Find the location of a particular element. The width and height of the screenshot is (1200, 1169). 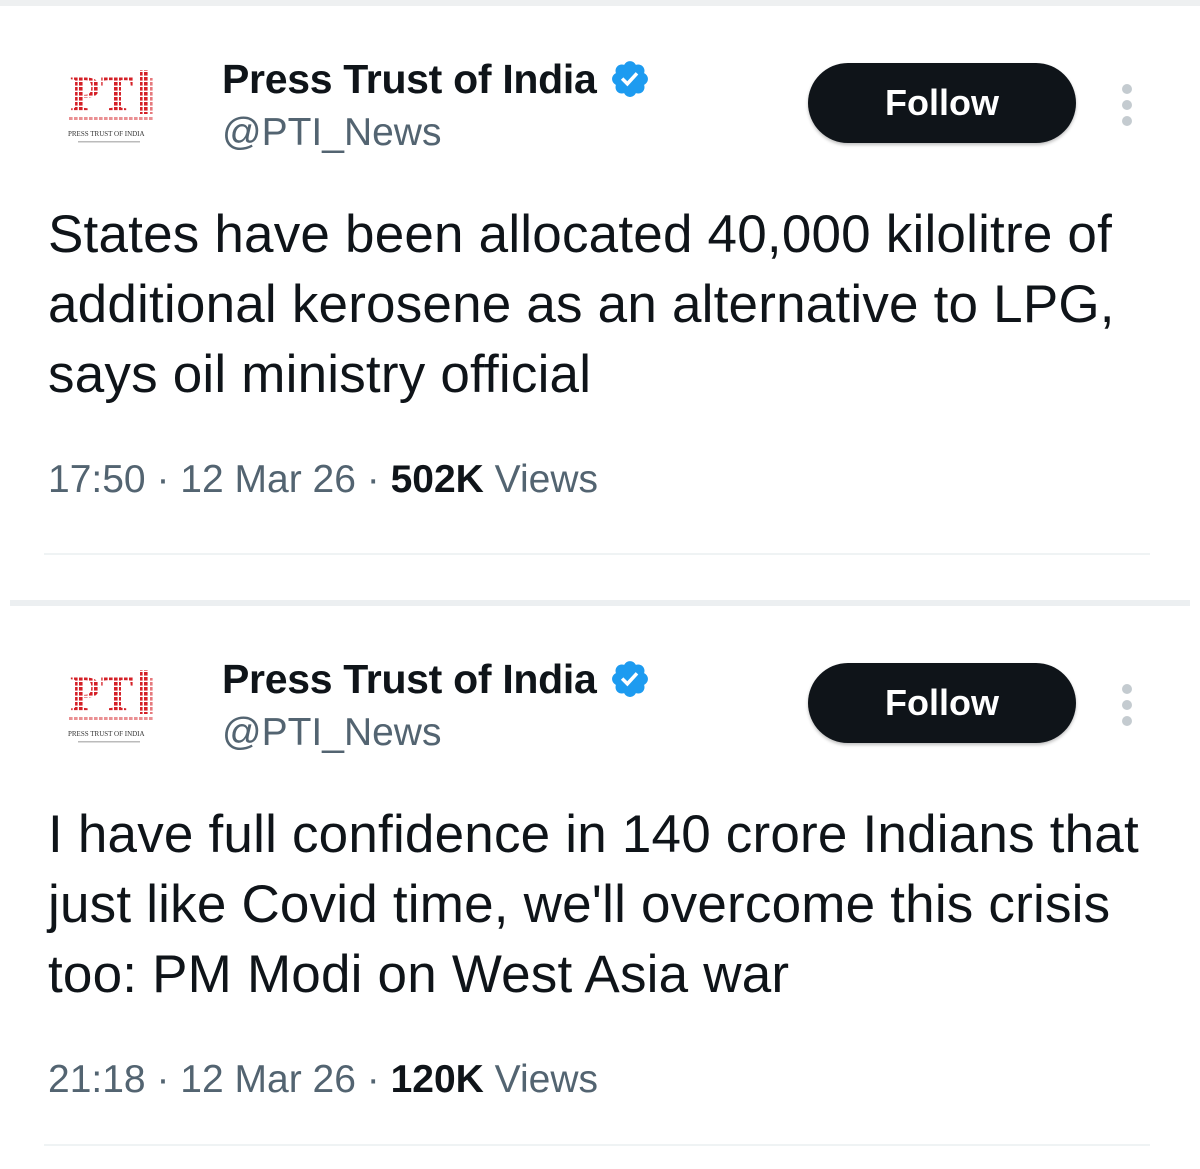

tweet-meta: 21:18 · 12 Mar 26 · 120K Views is located at coordinates (323, 1080).